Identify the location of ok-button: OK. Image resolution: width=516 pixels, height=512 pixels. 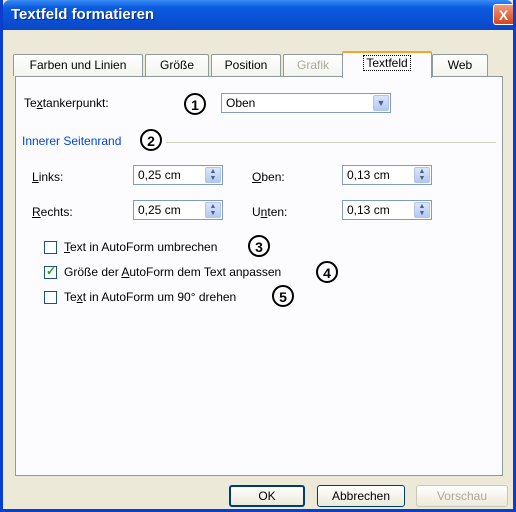
(267, 496).